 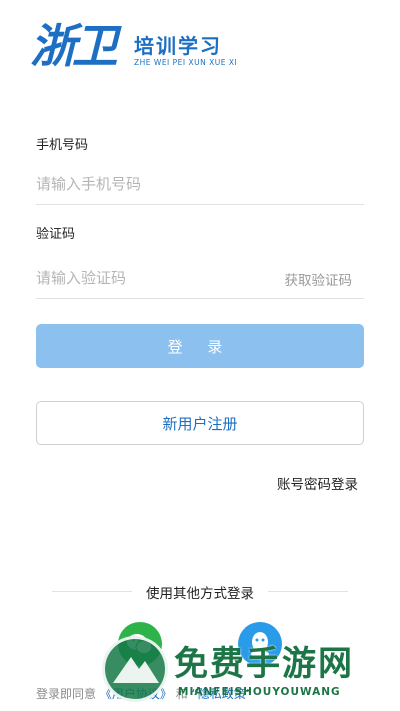 I want to click on phone-input, so click(x=146, y=184).